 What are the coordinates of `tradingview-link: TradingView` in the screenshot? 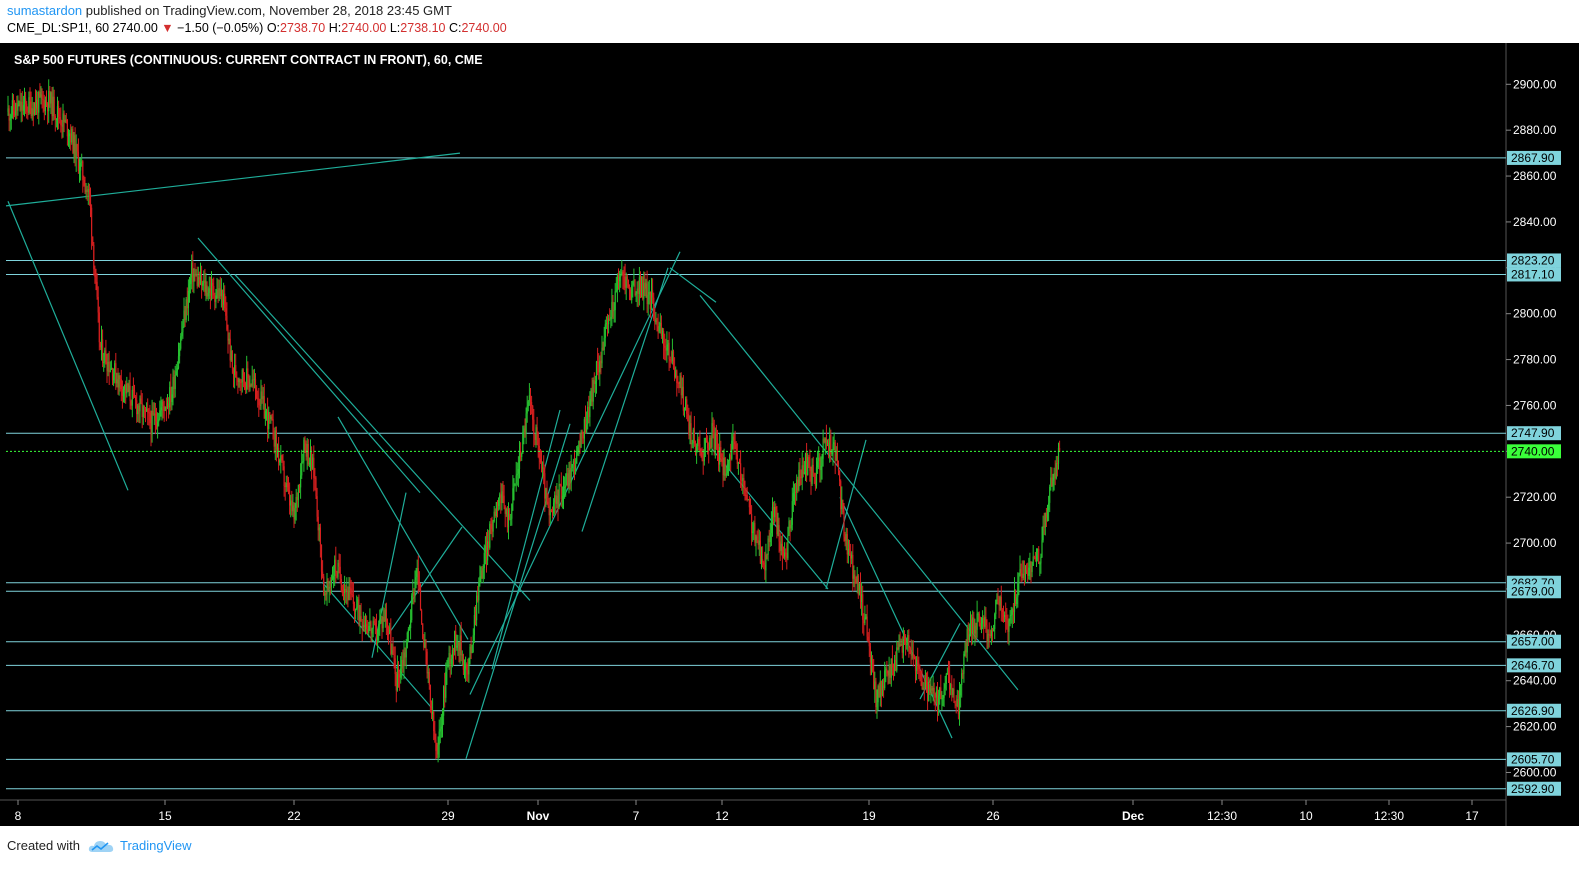 It's located at (156, 845).